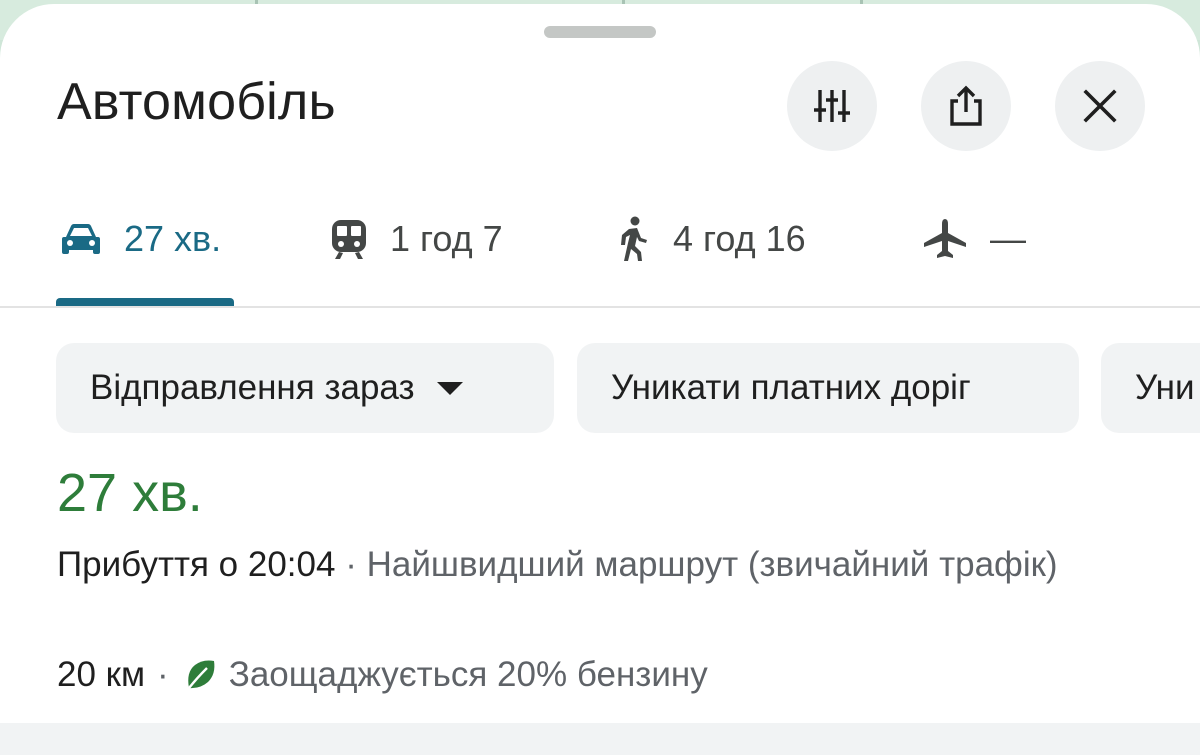  What do you see at coordinates (600, 307) in the screenshot?
I see `tabs-divider` at bounding box center [600, 307].